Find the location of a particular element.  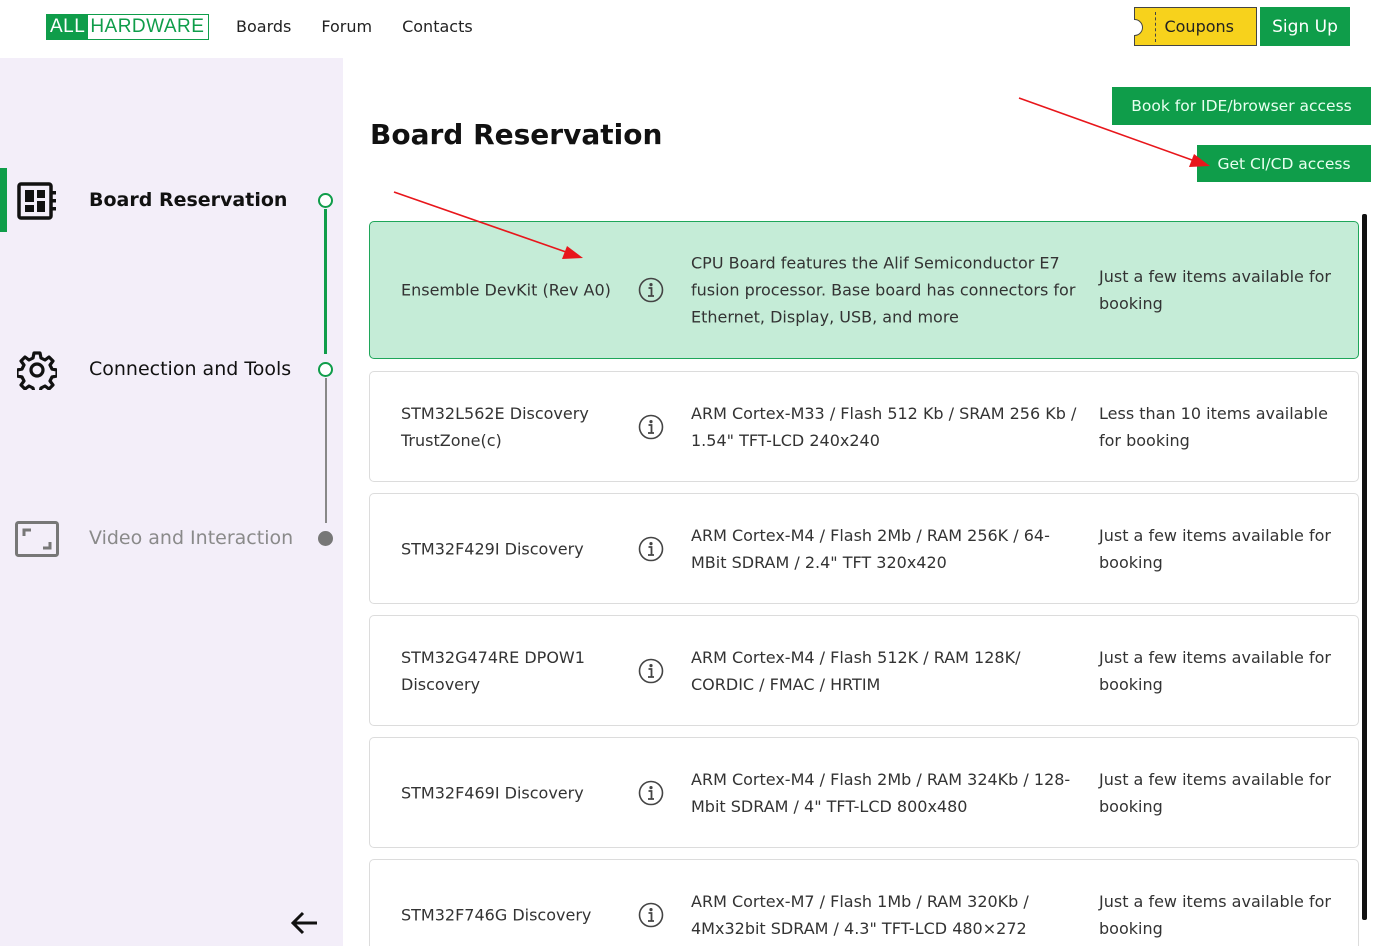

board-list-scrollbar is located at coordinates (1364, 567).